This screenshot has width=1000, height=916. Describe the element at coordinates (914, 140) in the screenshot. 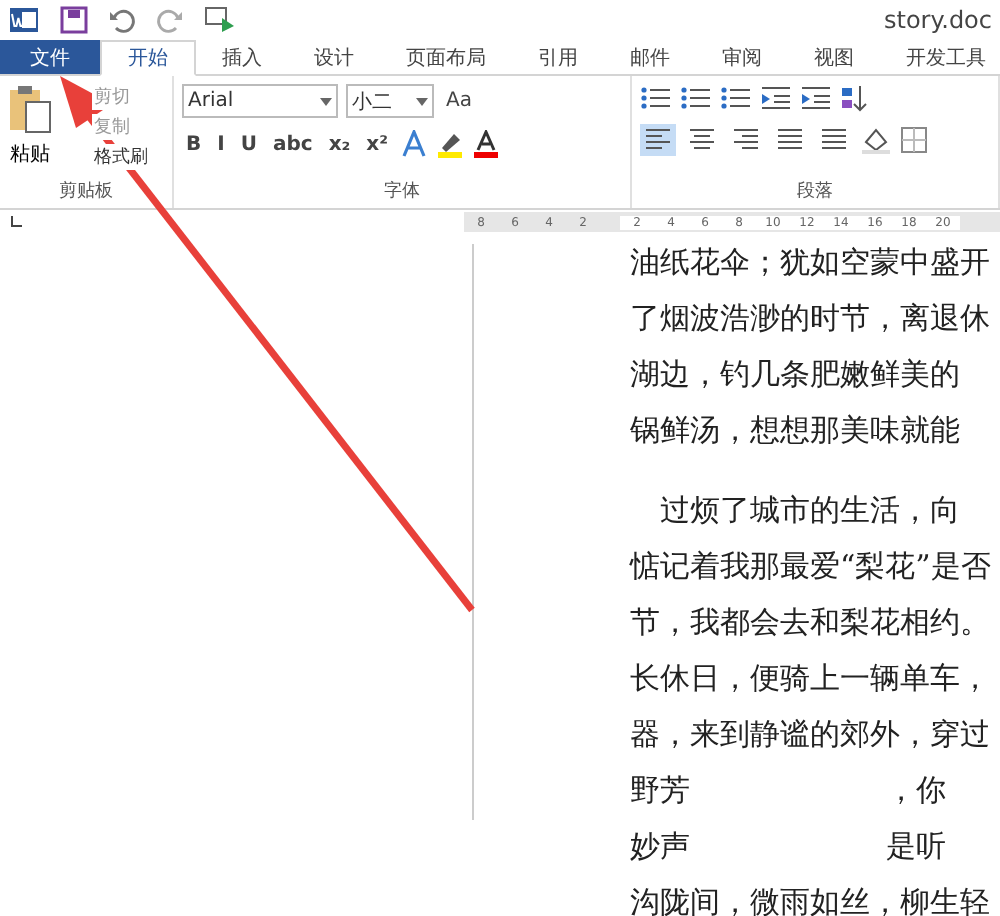

I see `borders-icon` at that location.